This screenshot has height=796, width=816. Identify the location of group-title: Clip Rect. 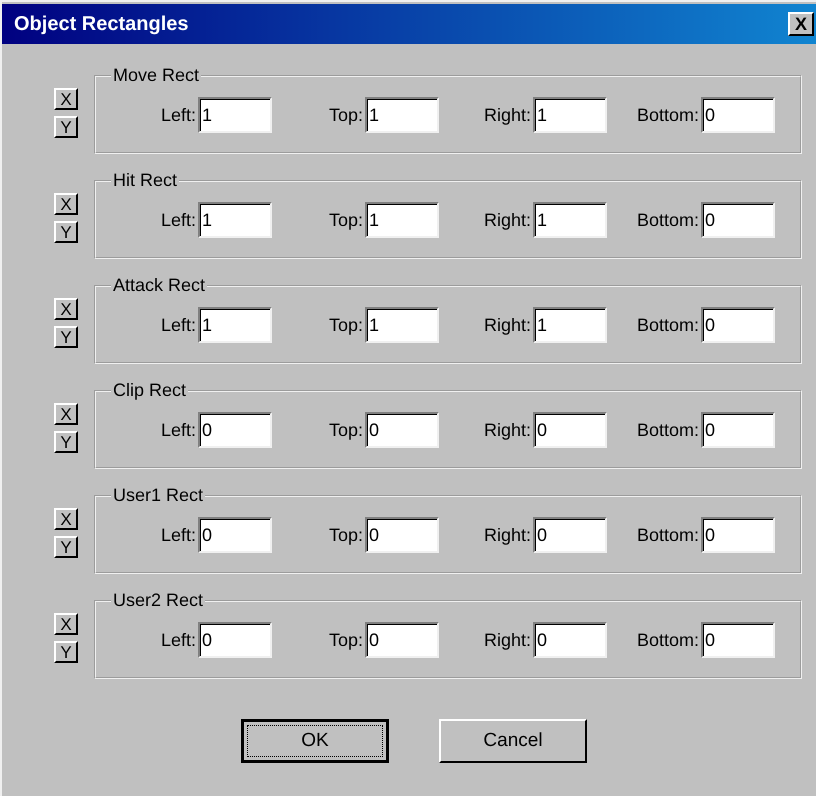
(150, 390).